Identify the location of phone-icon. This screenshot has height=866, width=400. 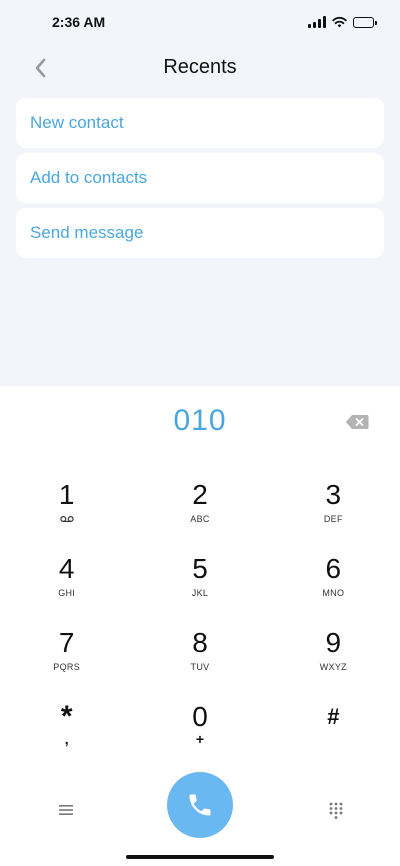
(200, 805).